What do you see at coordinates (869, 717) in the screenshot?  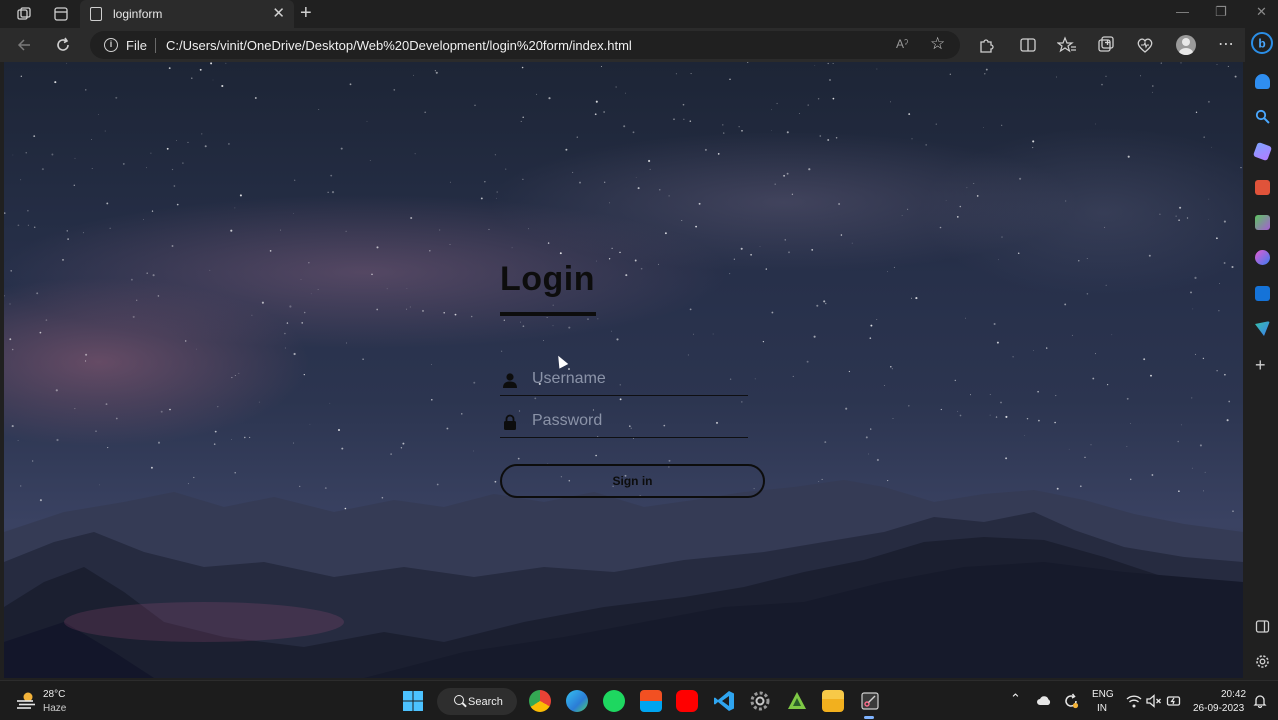 I see `active-app-indicator` at bounding box center [869, 717].